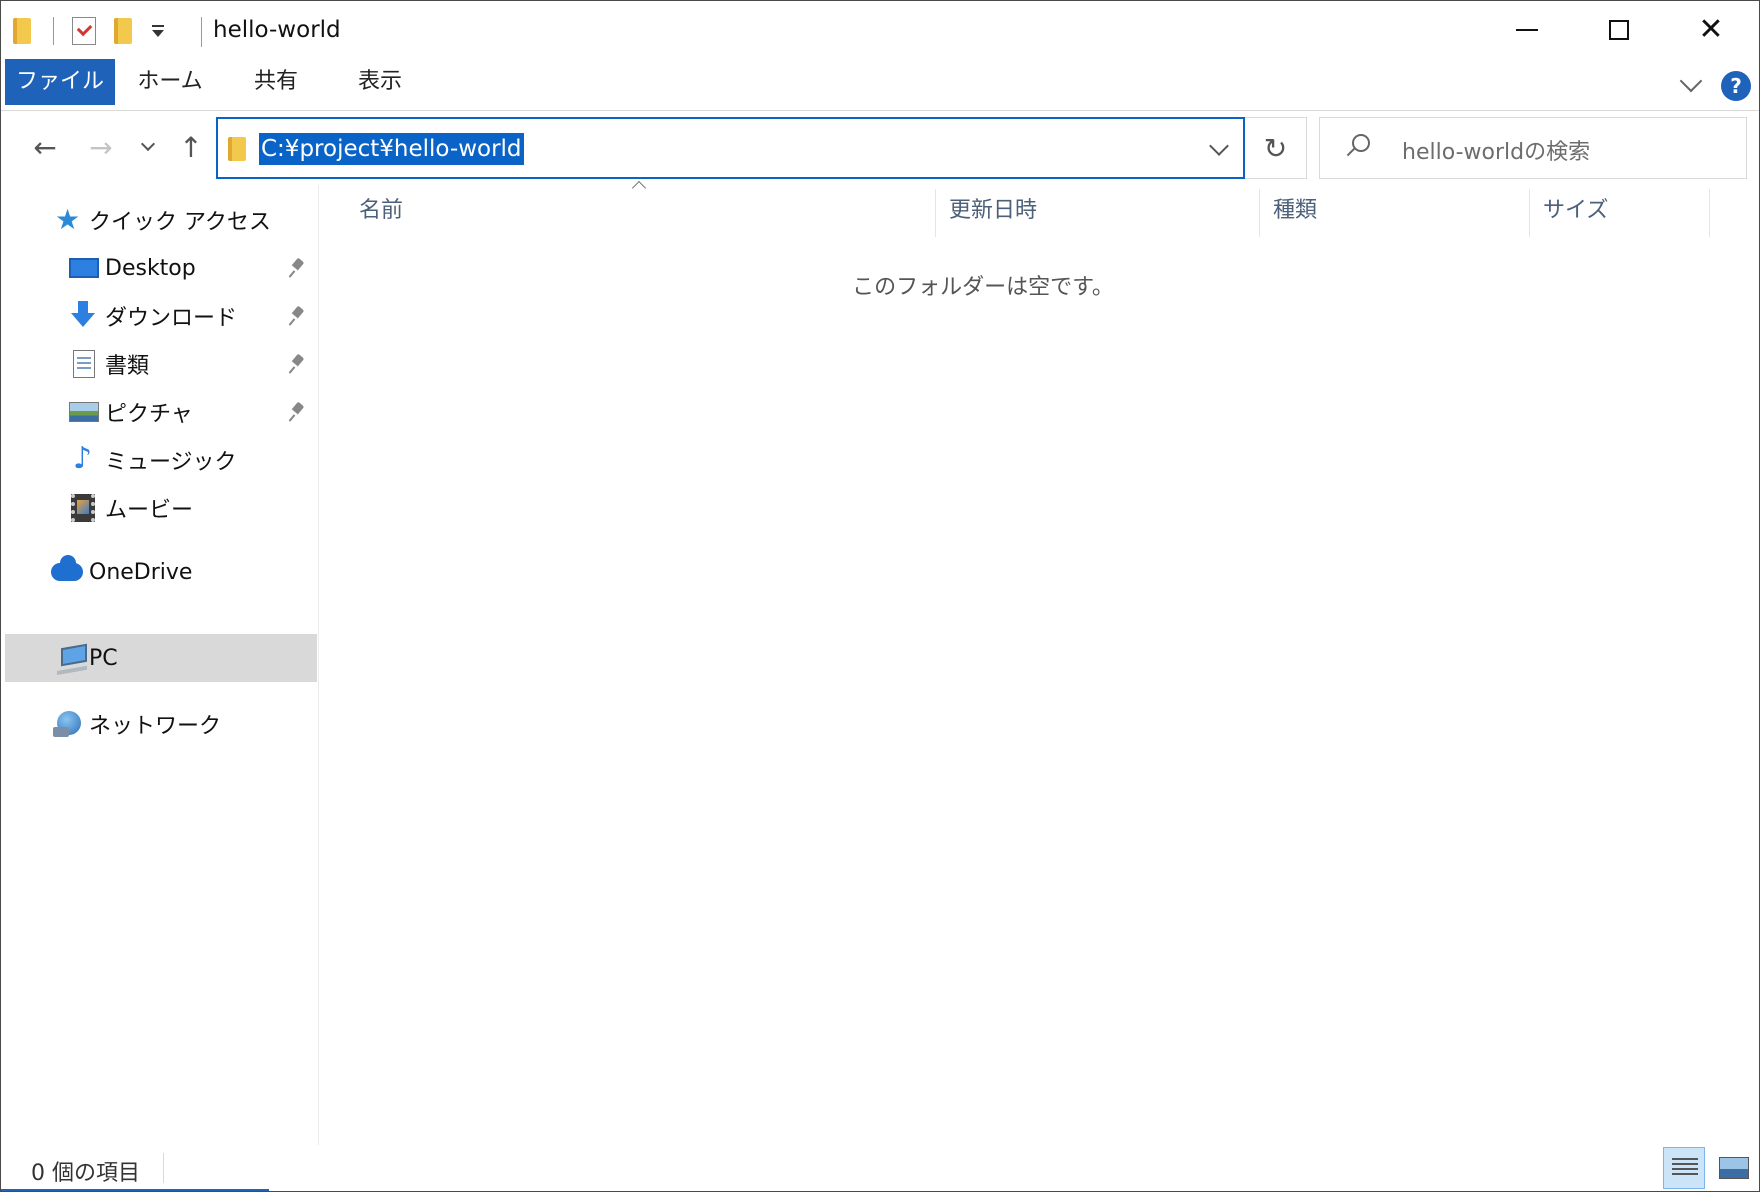 Image resolution: width=1760 pixels, height=1192 pixels. What do you see at coordinates (1734, 1168) in the screenshot?
I see `large-icons-view-button` at bounding box center [1734, 1168].